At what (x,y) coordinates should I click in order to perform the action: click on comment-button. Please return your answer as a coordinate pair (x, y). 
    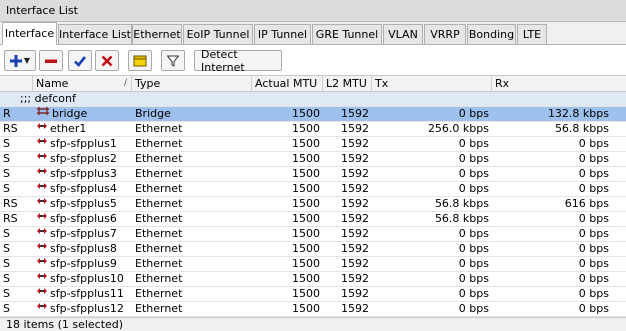
    Looking at the image, I should click on (140, 60).